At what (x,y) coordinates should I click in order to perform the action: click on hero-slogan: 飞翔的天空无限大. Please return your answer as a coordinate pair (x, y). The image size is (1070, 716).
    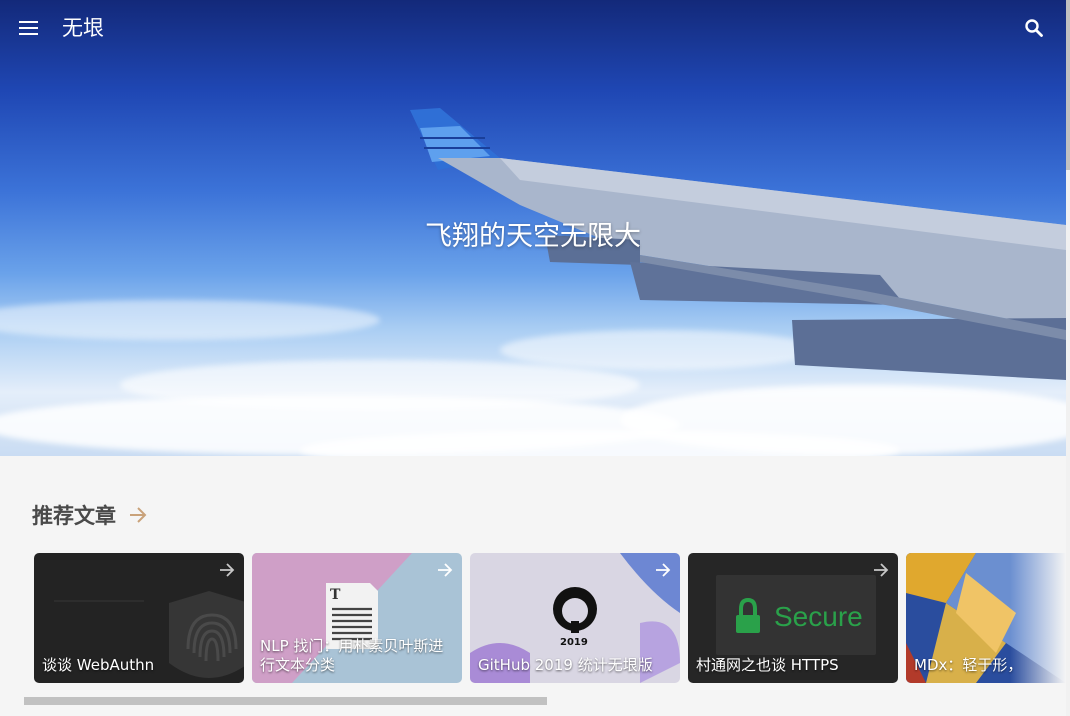
    Looking at the image, I should click on (533, 236).